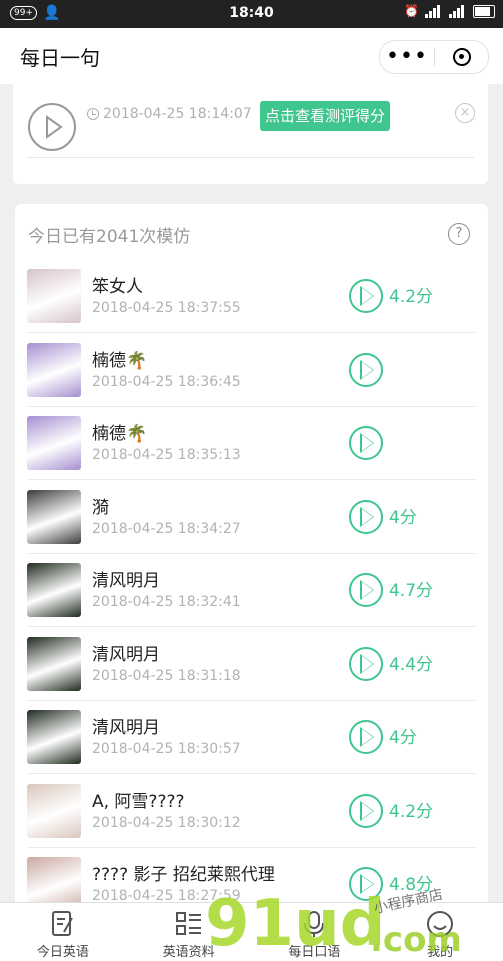 Image resolution: width=503 pixels, height=961 pixels. Describe the element at coordinates (183, 875) in the screenshot. I see `user-name: ???? 影子 招纪莱熙代理` at that location.